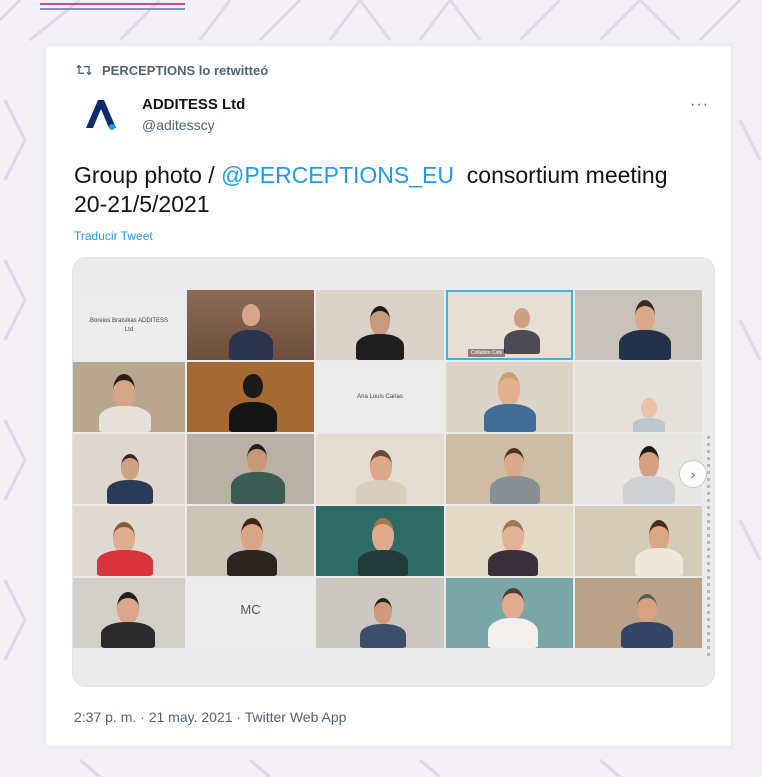 This screenshot has width=762, height=777. I want to click on more-options-button: ···, so click(699, 105).